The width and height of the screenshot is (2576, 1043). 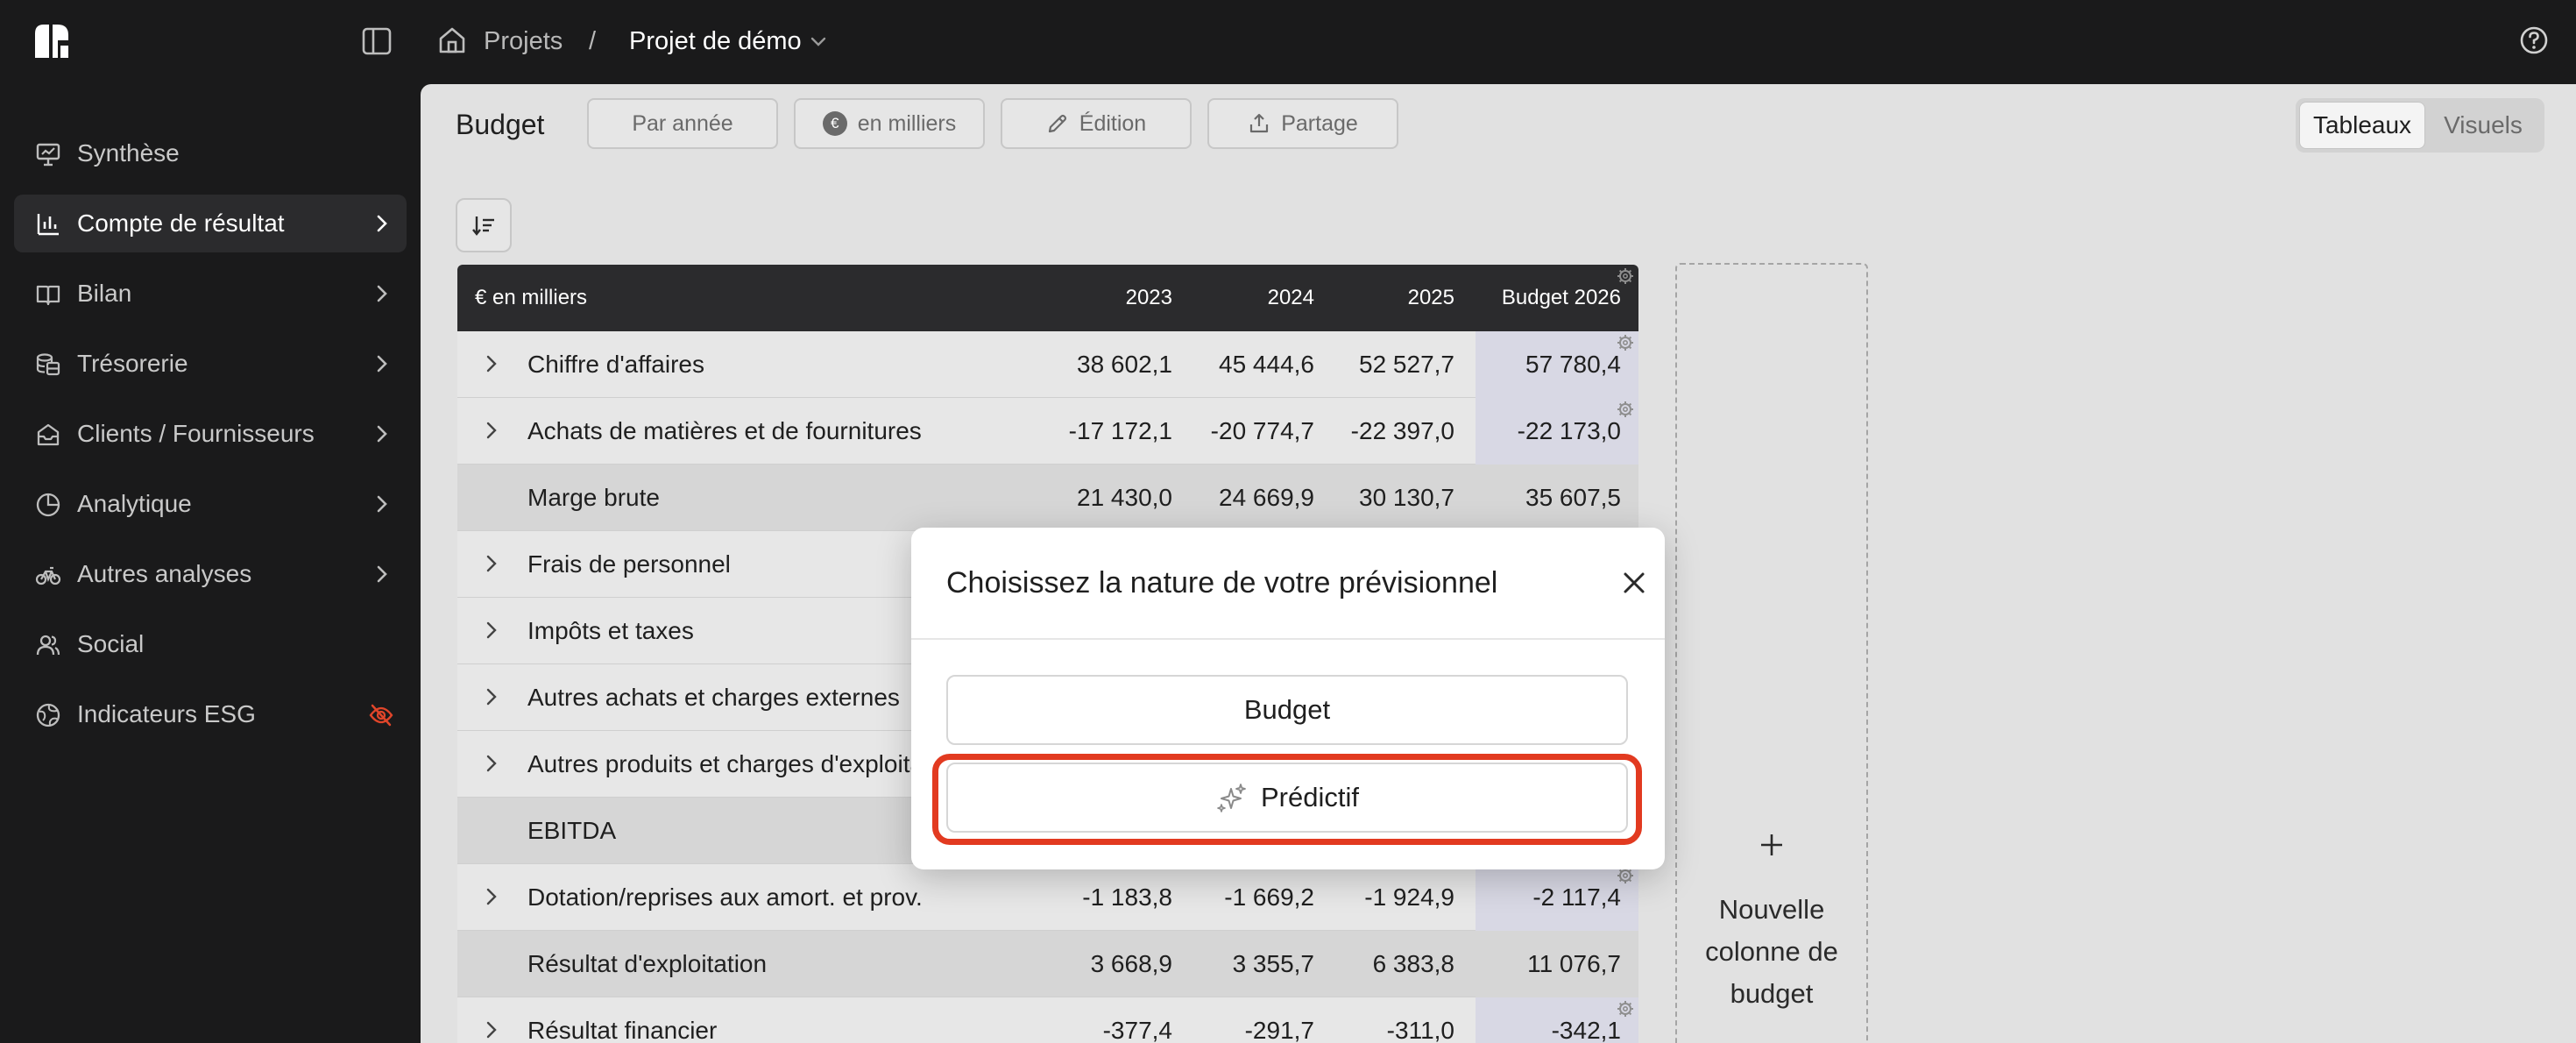 What do you see at coordinates (1319, 123) in the screenshot?
I see `share-label: Partage` at bounding box center [1319, 123].